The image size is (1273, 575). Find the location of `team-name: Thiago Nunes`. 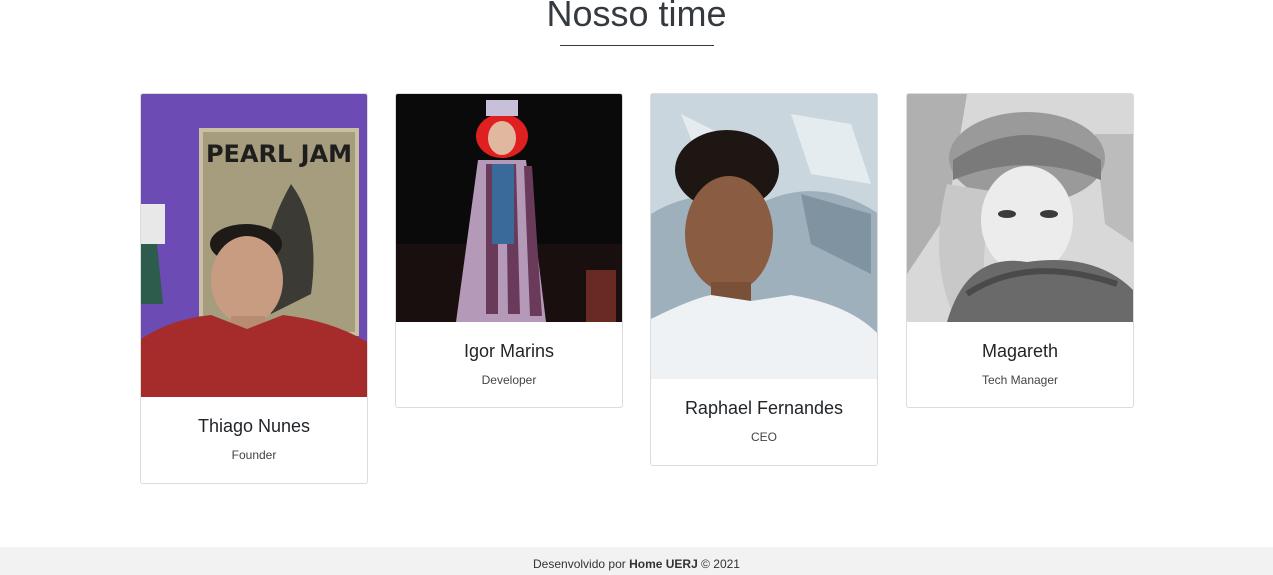

team-name: Thiago Nunes is located at coordinates (254, 426).